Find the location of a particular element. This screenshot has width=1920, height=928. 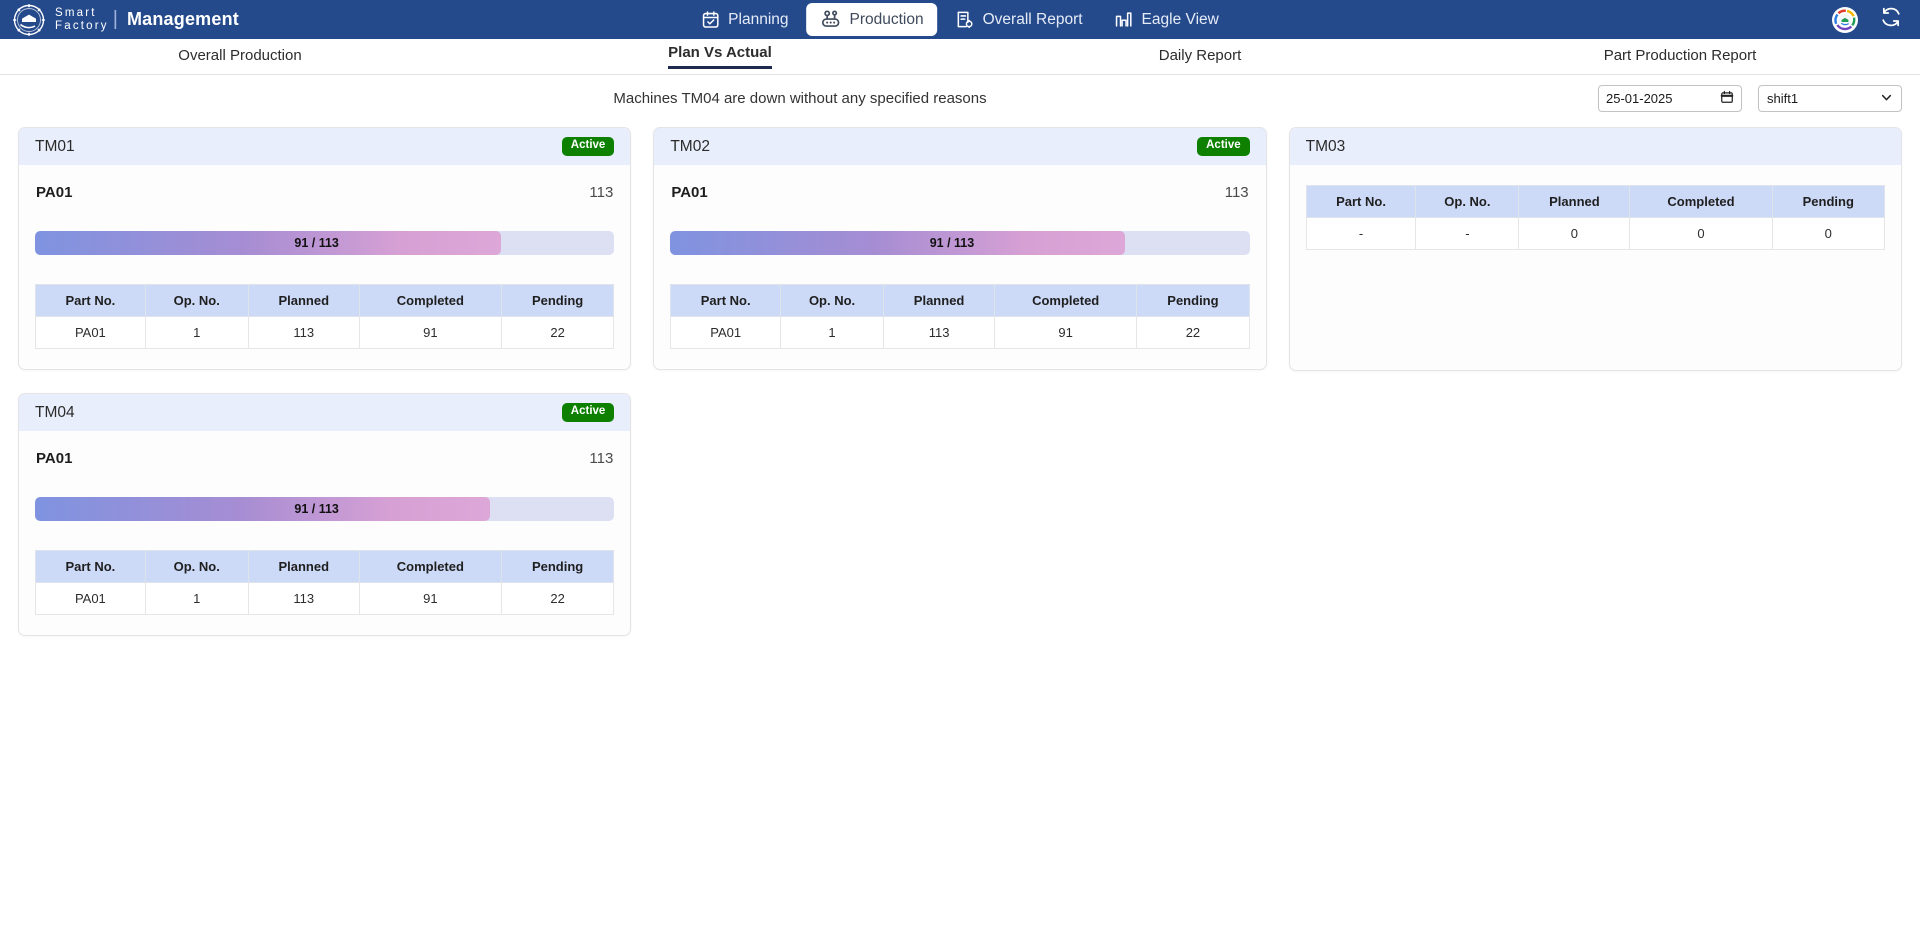

part-total-tm02: 113 is located at coordinates (1236, 192).